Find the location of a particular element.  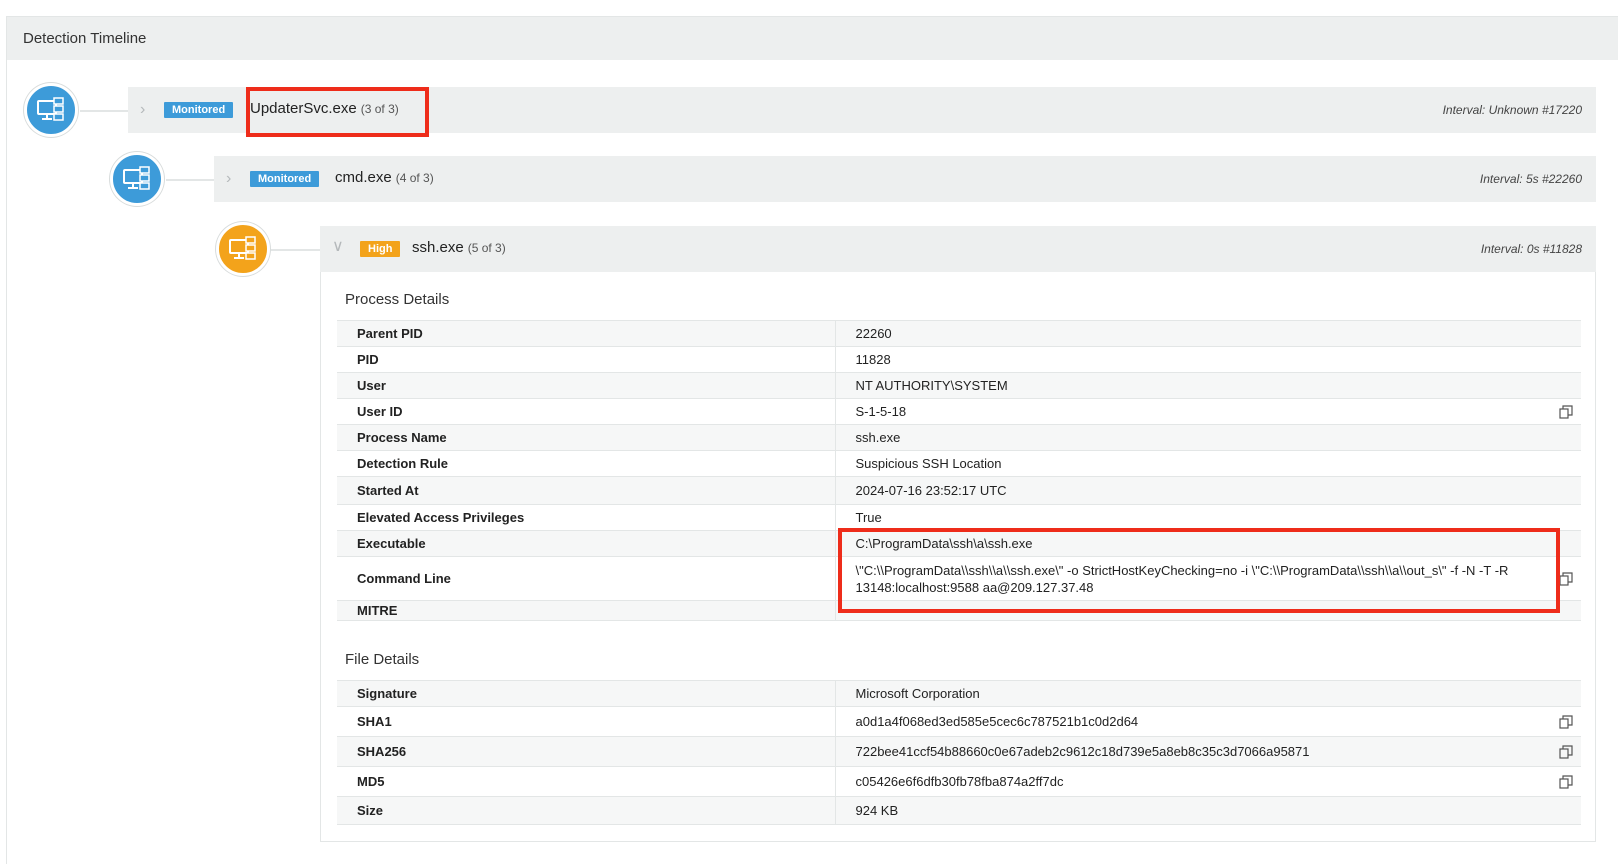

row-key: Parent PID is located at coordinates (586, 333).